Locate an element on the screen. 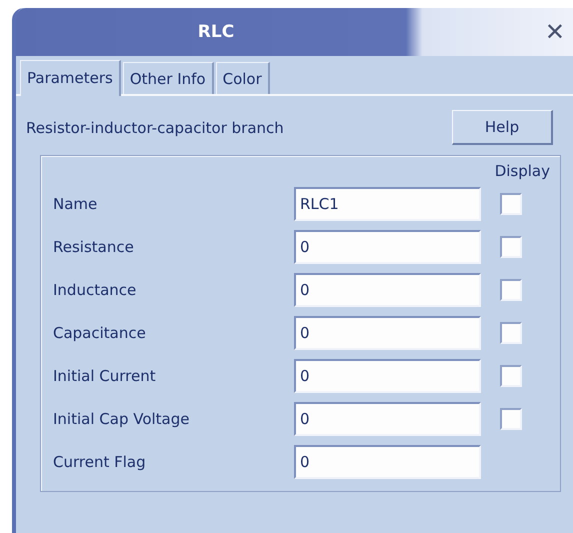  field-label: Current Flag is located at coordinates (100, 461).